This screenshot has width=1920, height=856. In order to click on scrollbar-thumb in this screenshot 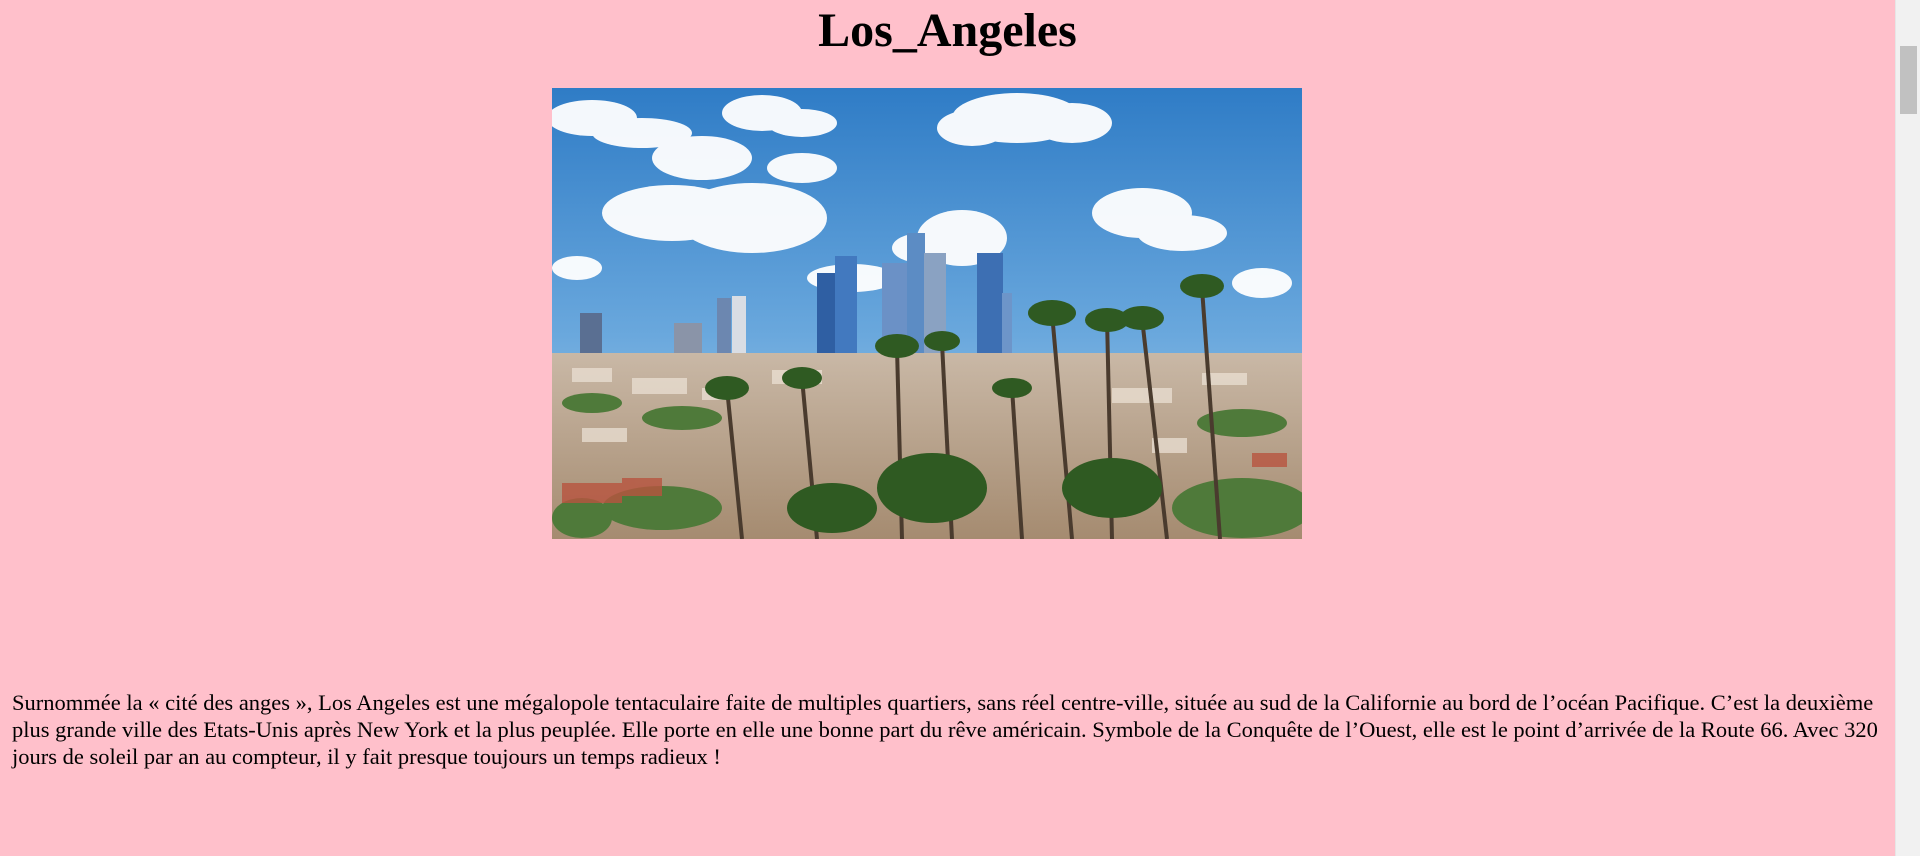, I will do `click(1908, 80)`.